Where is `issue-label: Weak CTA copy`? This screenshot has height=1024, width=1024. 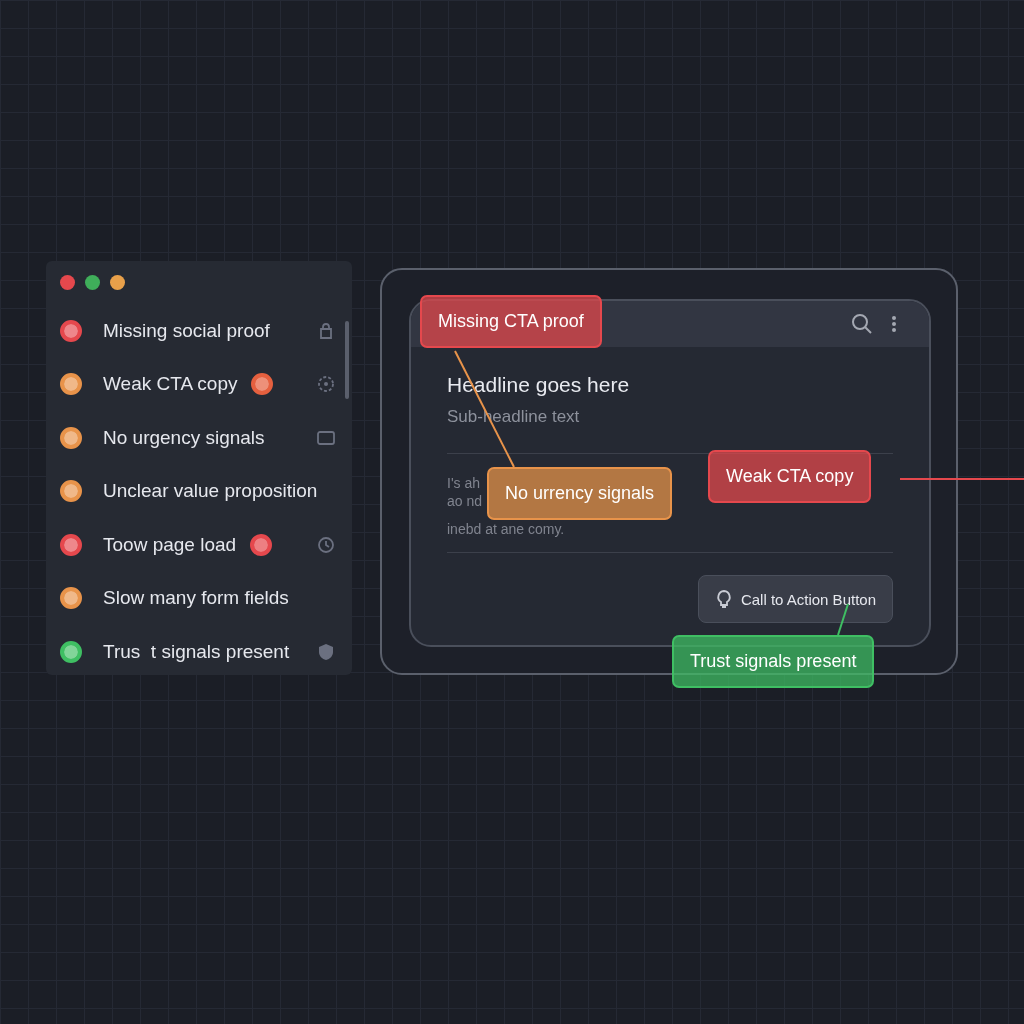
issue-label: Weak CTA copy is located at coordinates (170, 384).